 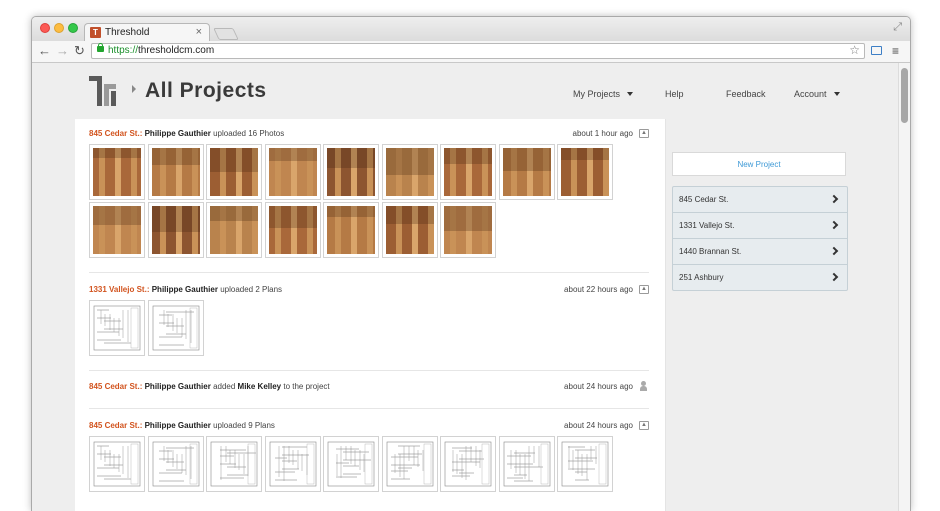 I want to click on nav-account: Account, so click(x=817, y=94).